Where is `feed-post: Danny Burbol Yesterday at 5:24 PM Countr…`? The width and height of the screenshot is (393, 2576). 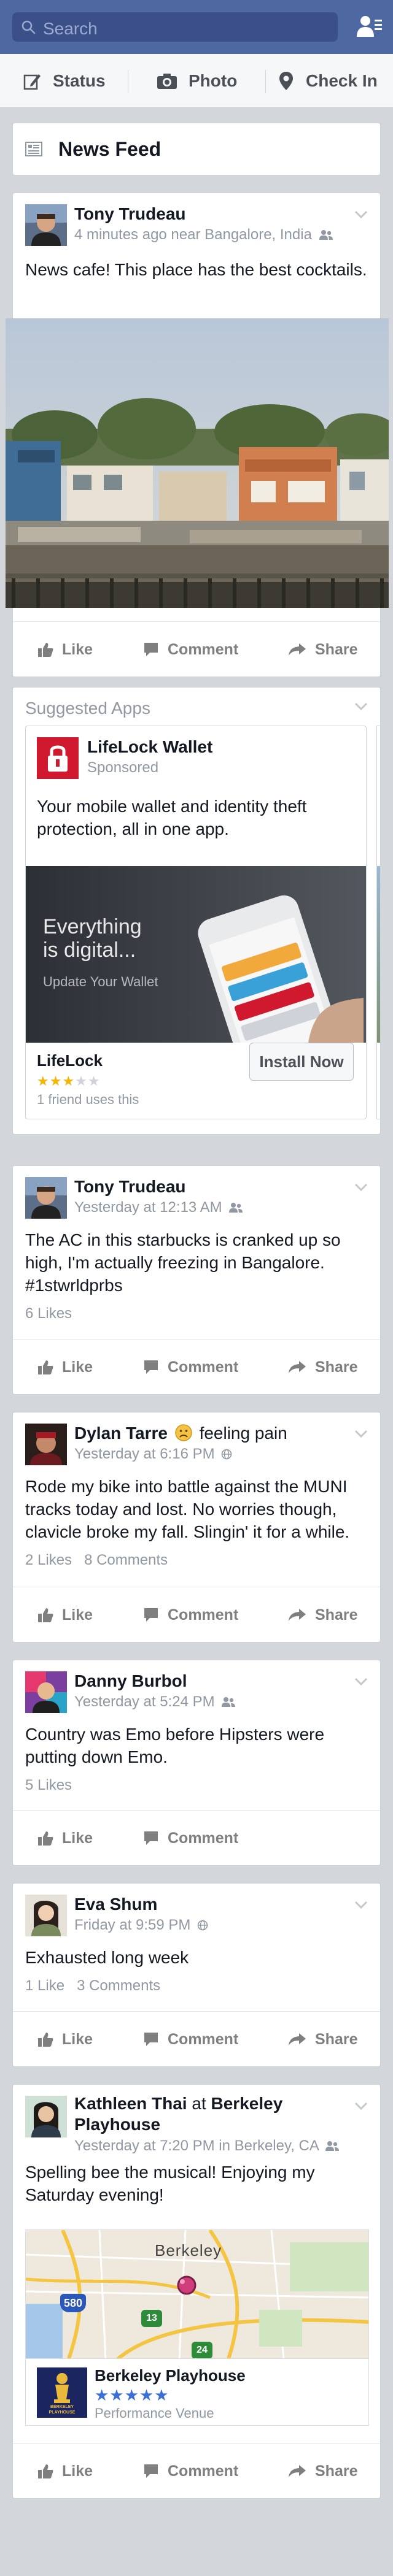
feed-post: Danny Burbol Yesterday at 5:24 PM Countr… is located at coordinates (196, 1763).